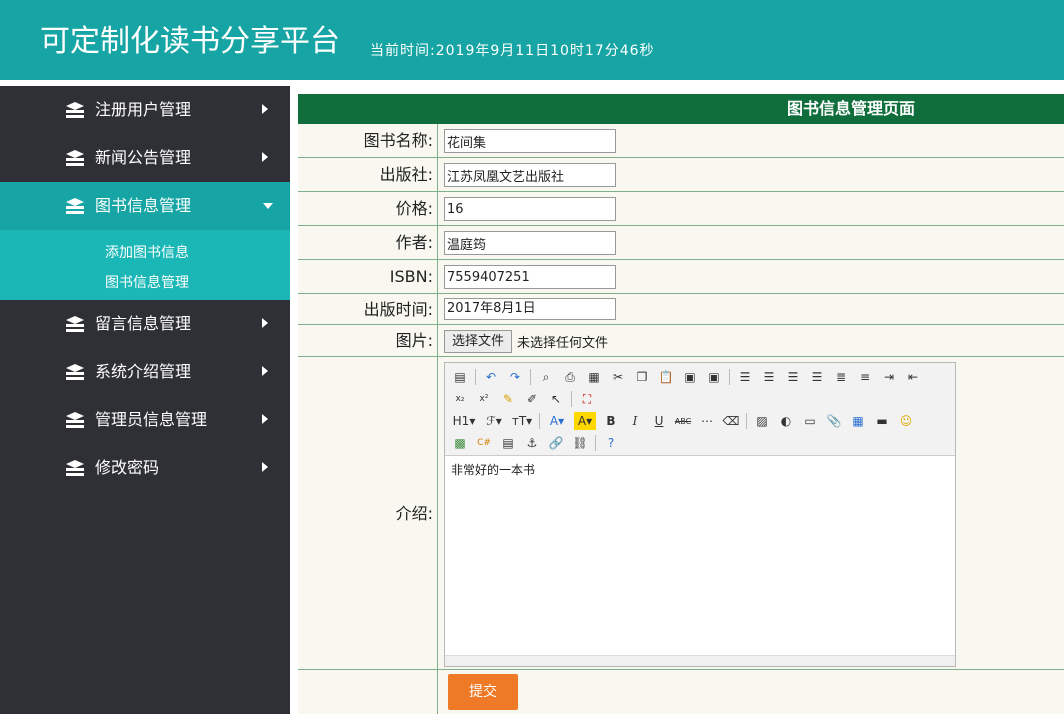  I want to click on publisher-label: 出版社:, so click(368, 174).